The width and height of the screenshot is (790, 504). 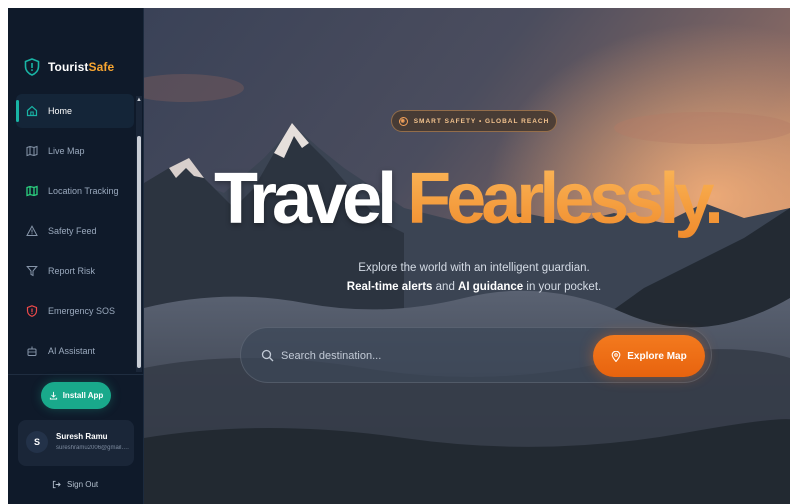 I want to click on sidebar-item-label: Live Map, so click(x=66, y=151).